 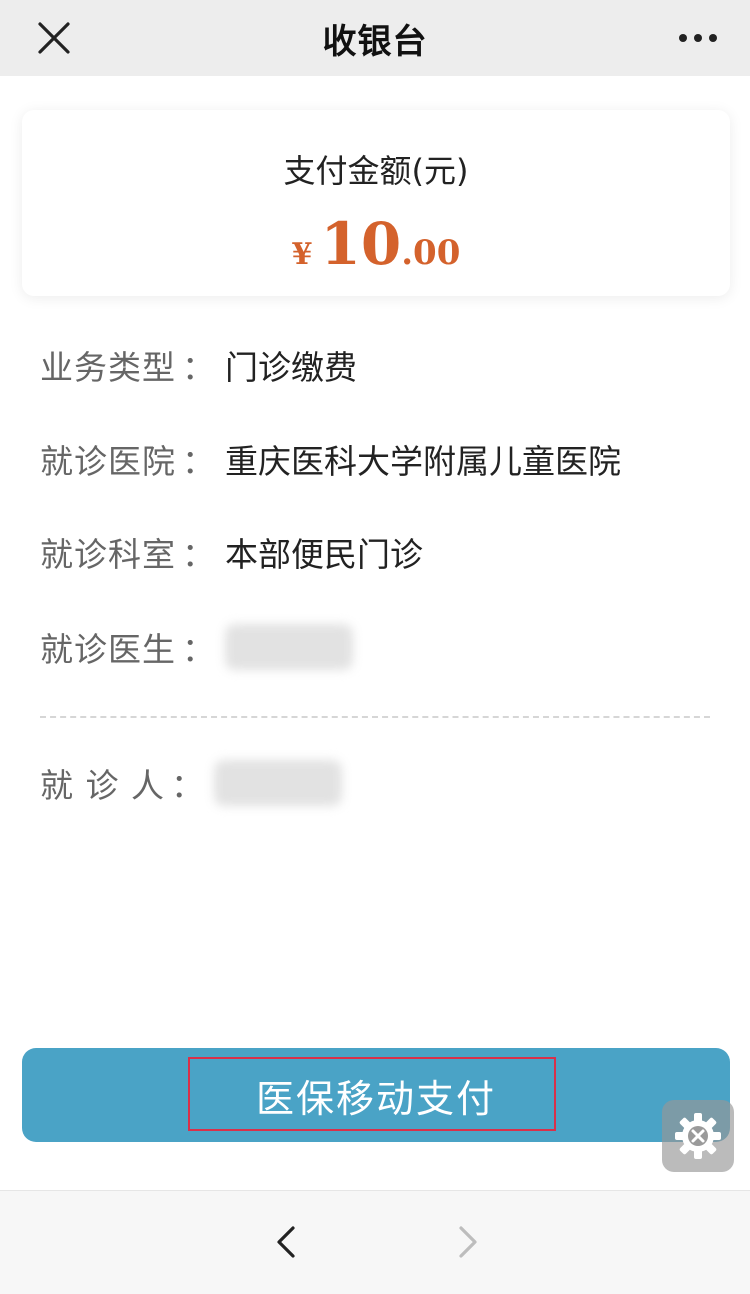 What do you see at coordinates (108, 461) in the screenshot?
I see `hospital-label: 就诊医院` at bounding box center [108, 461].